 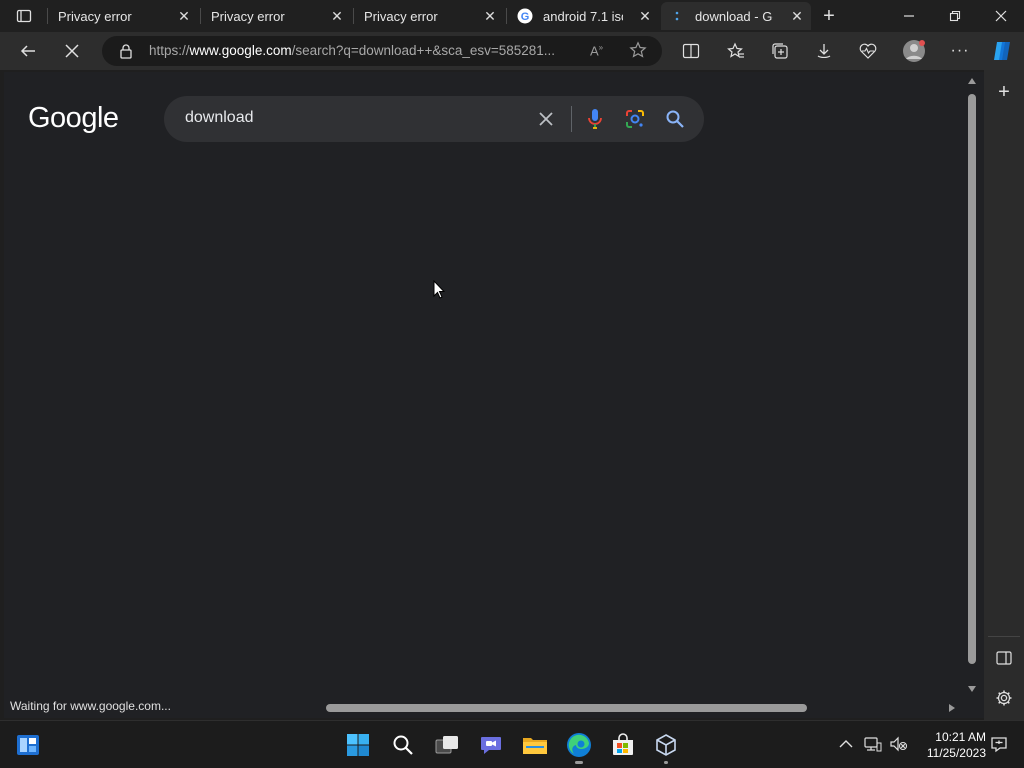 What do you see at coordinates (736, 51) in the screenshot?
I see `favorites-icon` at bounding box center [736, 51].